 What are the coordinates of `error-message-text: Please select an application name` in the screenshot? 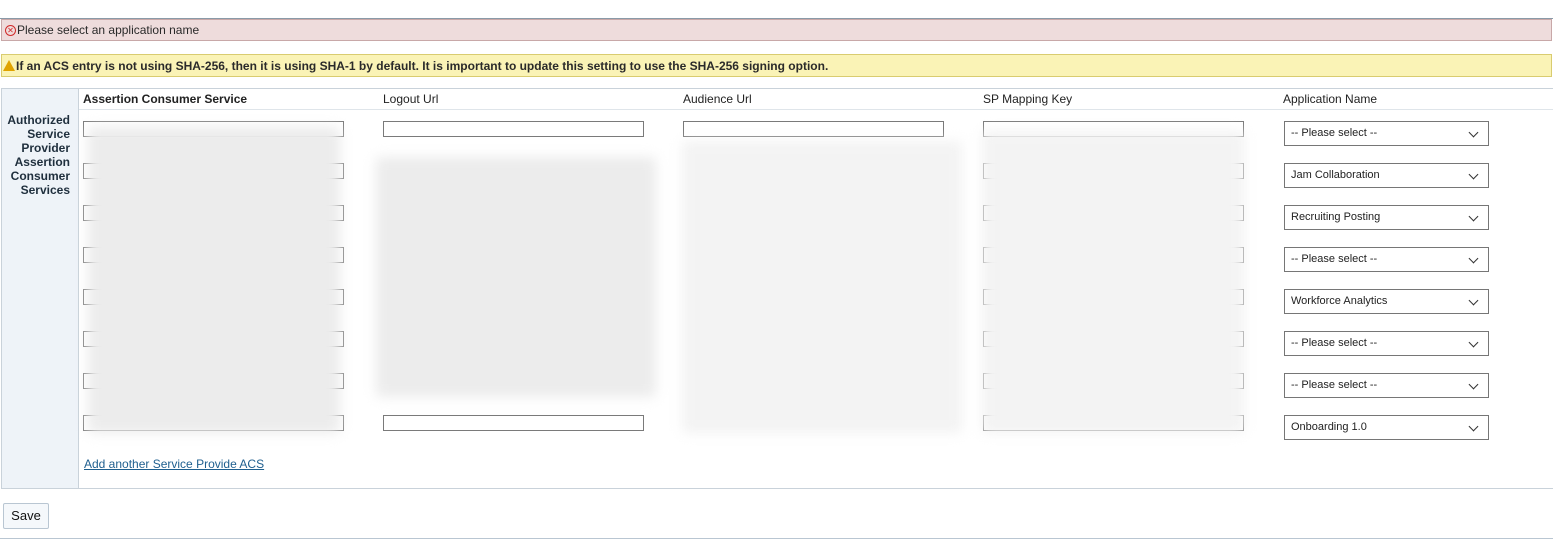 It's located at (108, 30).